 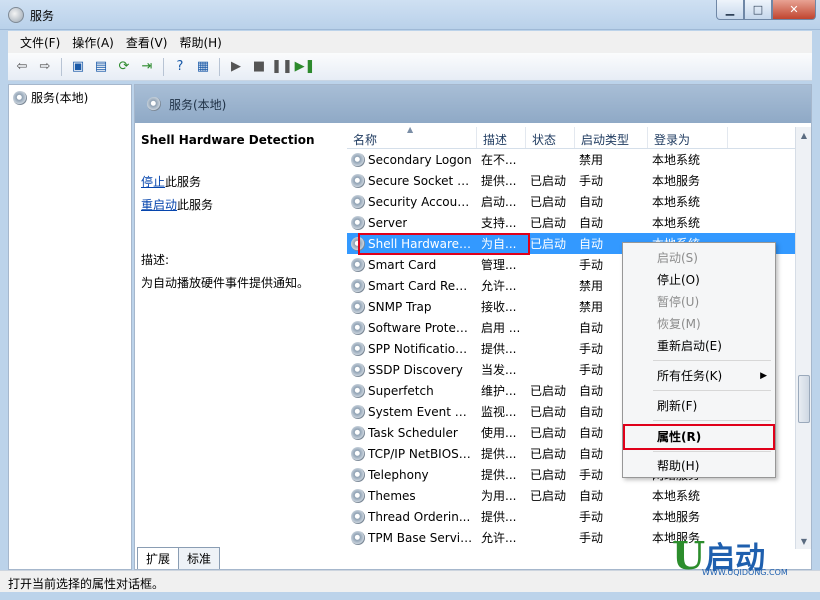 I want to click on start-service-icon: ▶, so click(x=236, y=67).